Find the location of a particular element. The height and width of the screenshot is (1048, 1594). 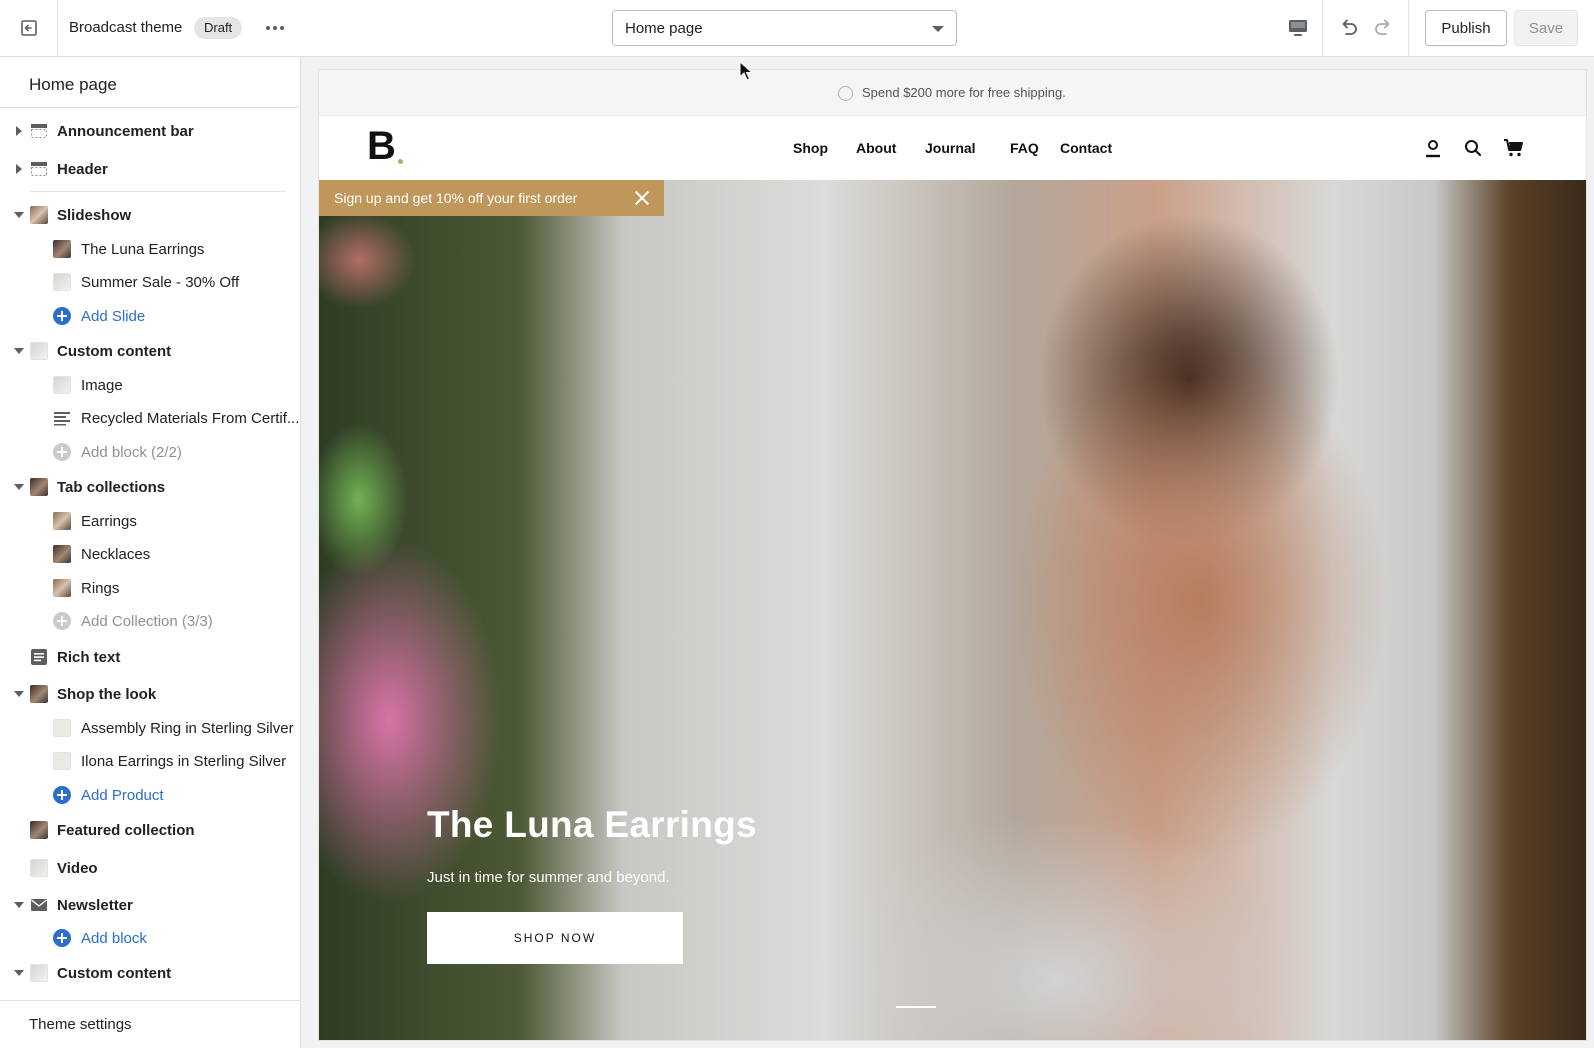

nav-link-about: About is located at coordinates (876, 148).